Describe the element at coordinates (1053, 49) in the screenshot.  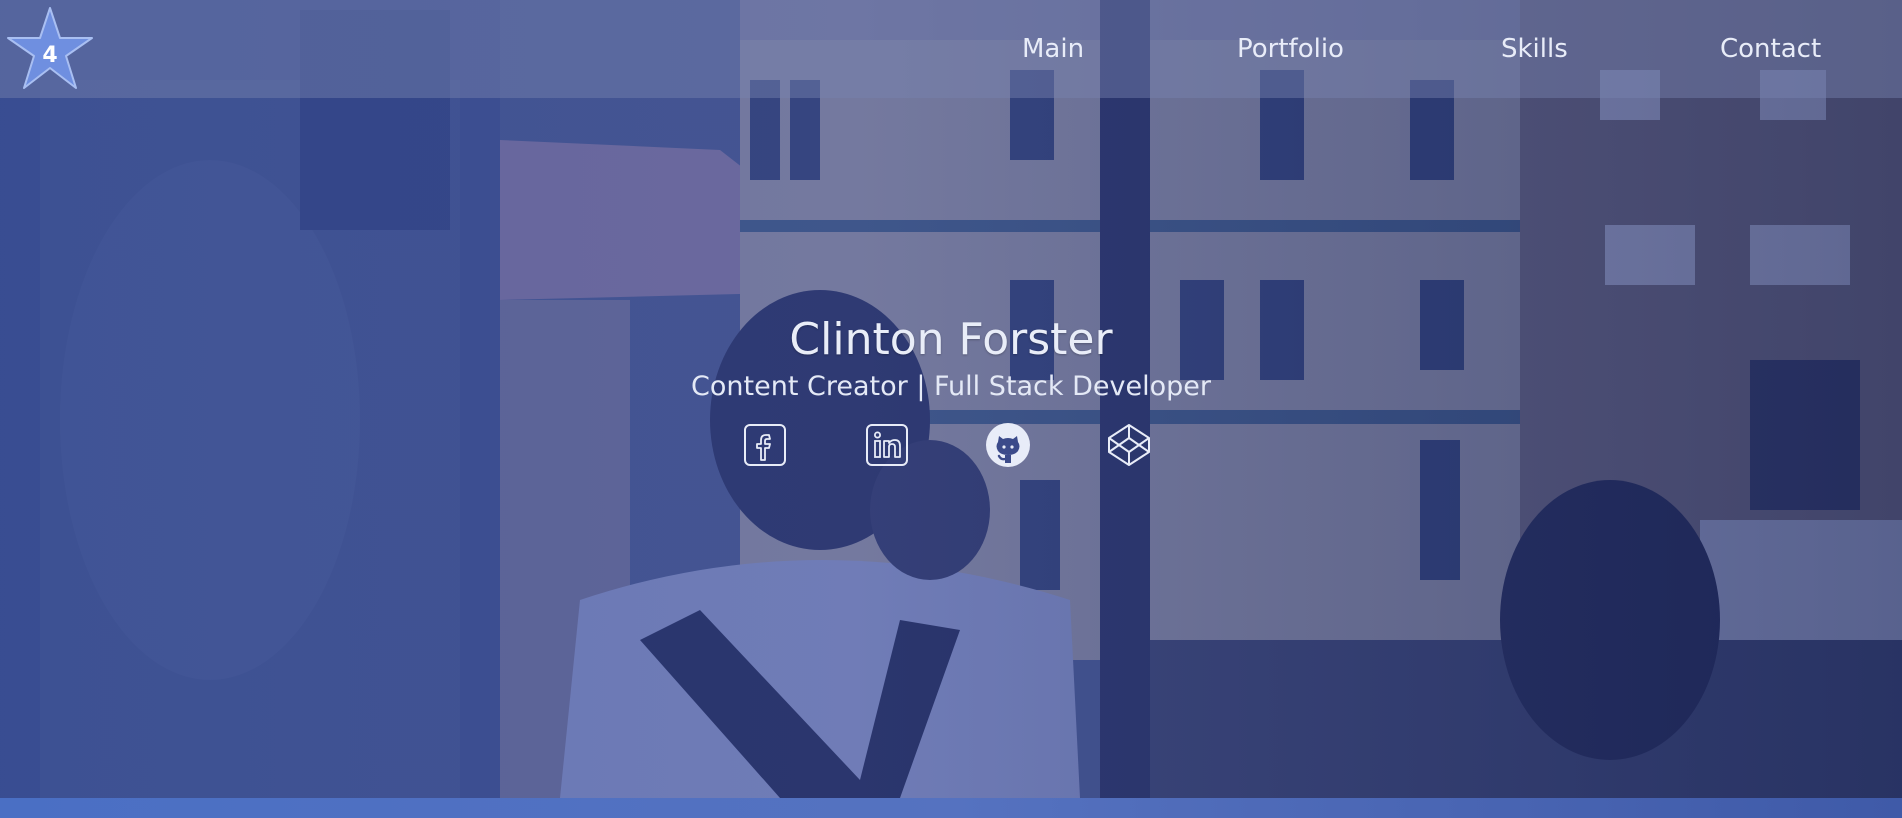
I see `nav-link-main: Main` at that location.